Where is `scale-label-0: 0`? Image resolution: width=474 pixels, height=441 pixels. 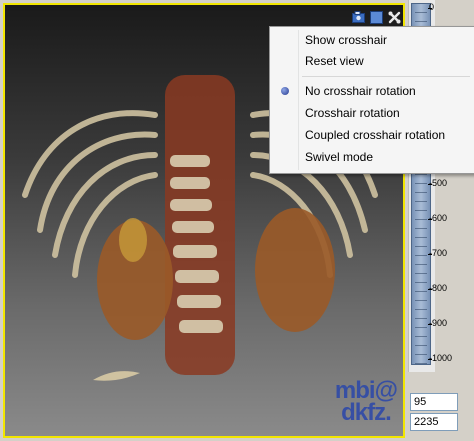 scale-label-0: 0 is located at coordinates (432, 7).